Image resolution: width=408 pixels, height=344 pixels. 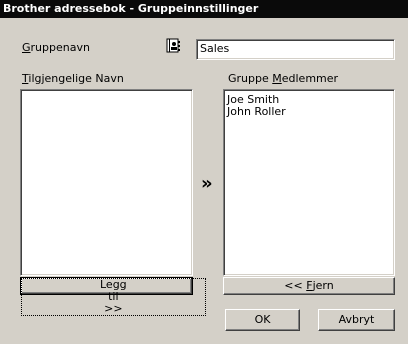 What do you see at coordinates (309, 286) in the screenshot?
I see `remove-button: << Fjern` at bounding box center [309, 286].